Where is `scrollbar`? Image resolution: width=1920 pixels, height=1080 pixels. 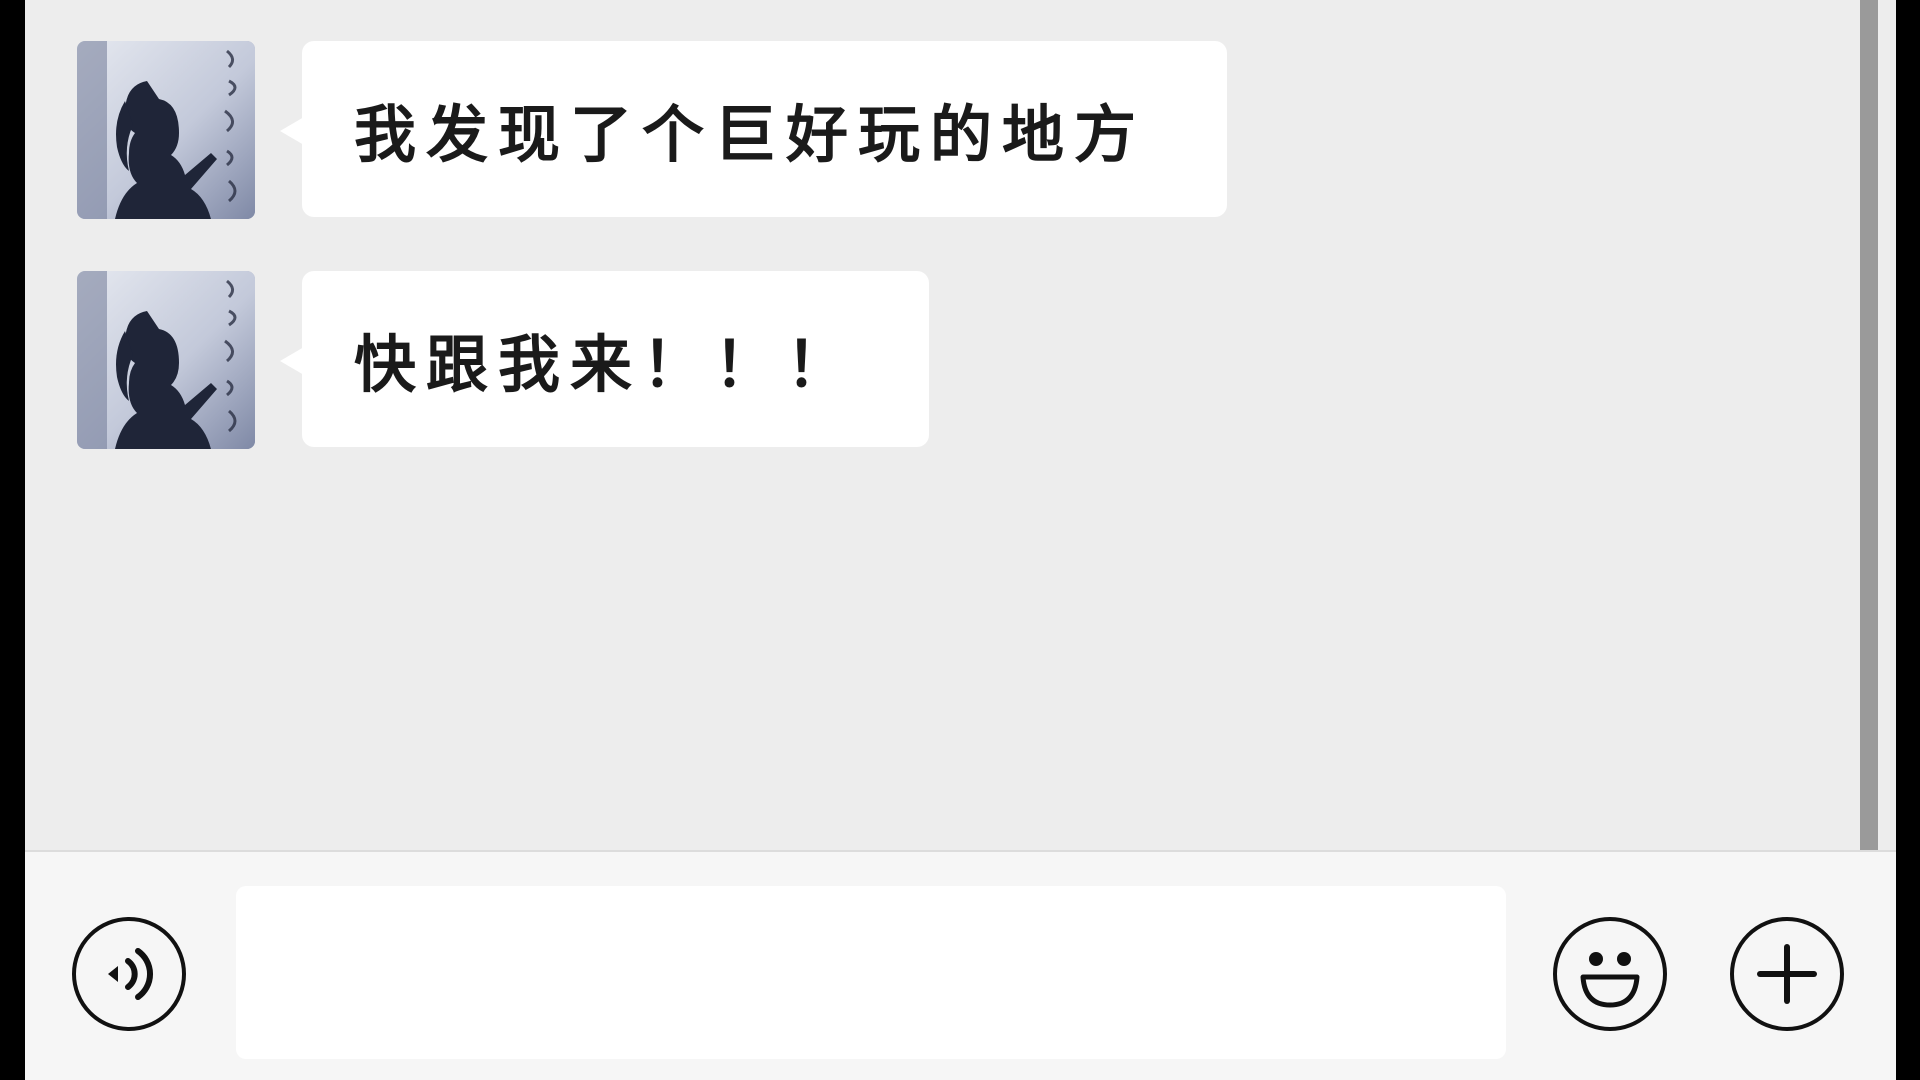 scrollbar is located at coordinates (1869, 425).